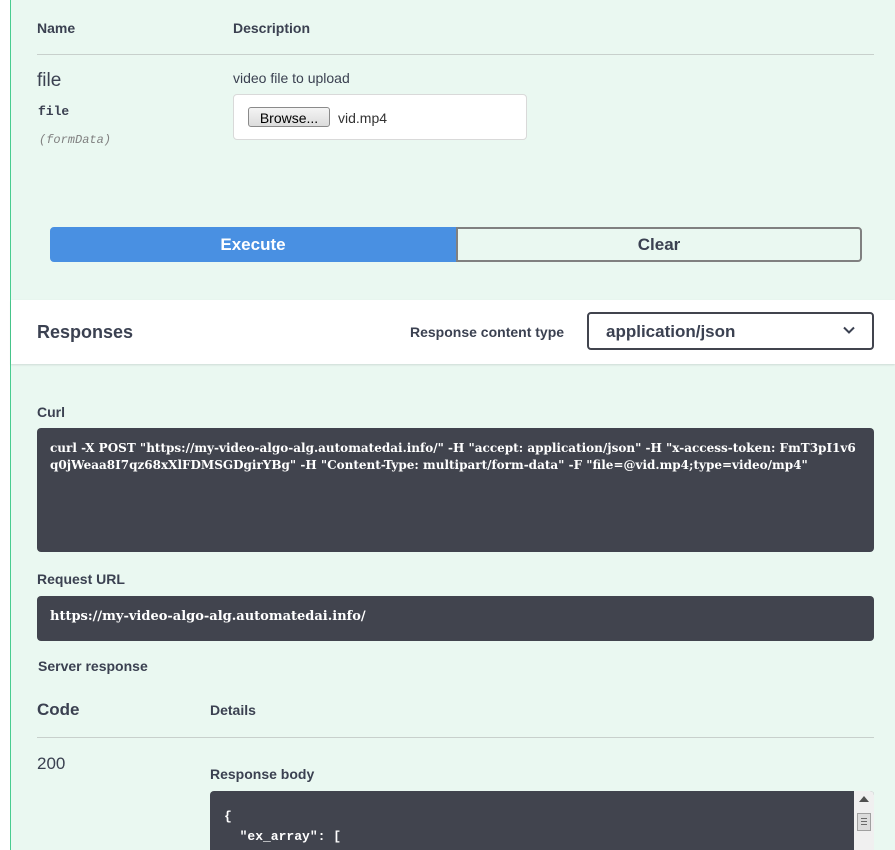 The width and height of the screenshot is (895, 850). What do you see at coordinates (659, 244) in the screenshot?
I see `clear-button: Clear` at bounding box center [659, 244].